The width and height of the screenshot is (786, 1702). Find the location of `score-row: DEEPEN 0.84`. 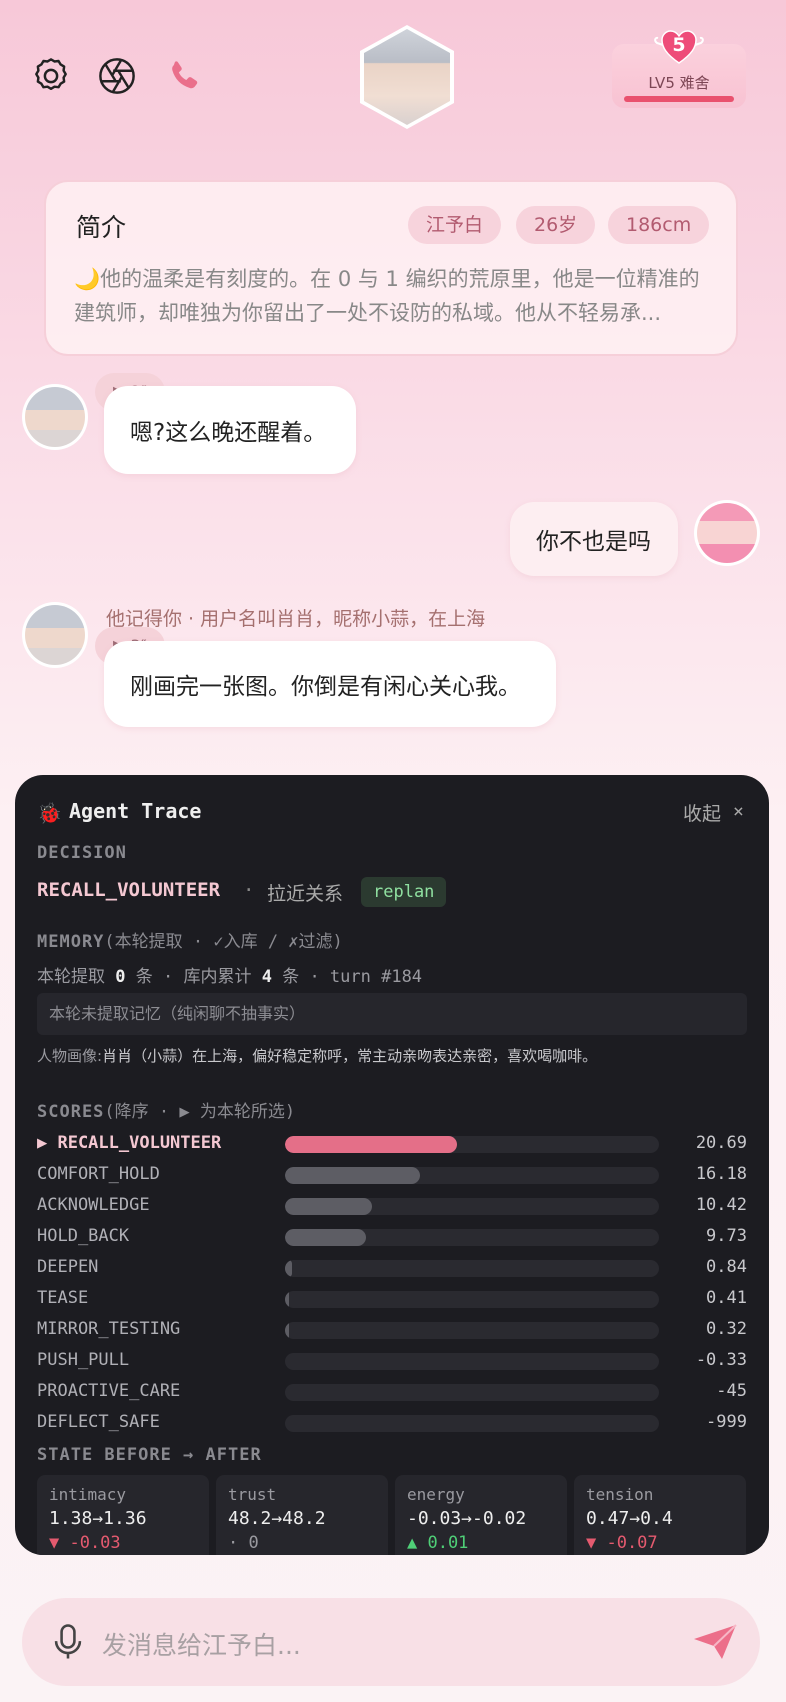

score-row: DEEPEN 0.84 is located at coordinates (392, 1269).